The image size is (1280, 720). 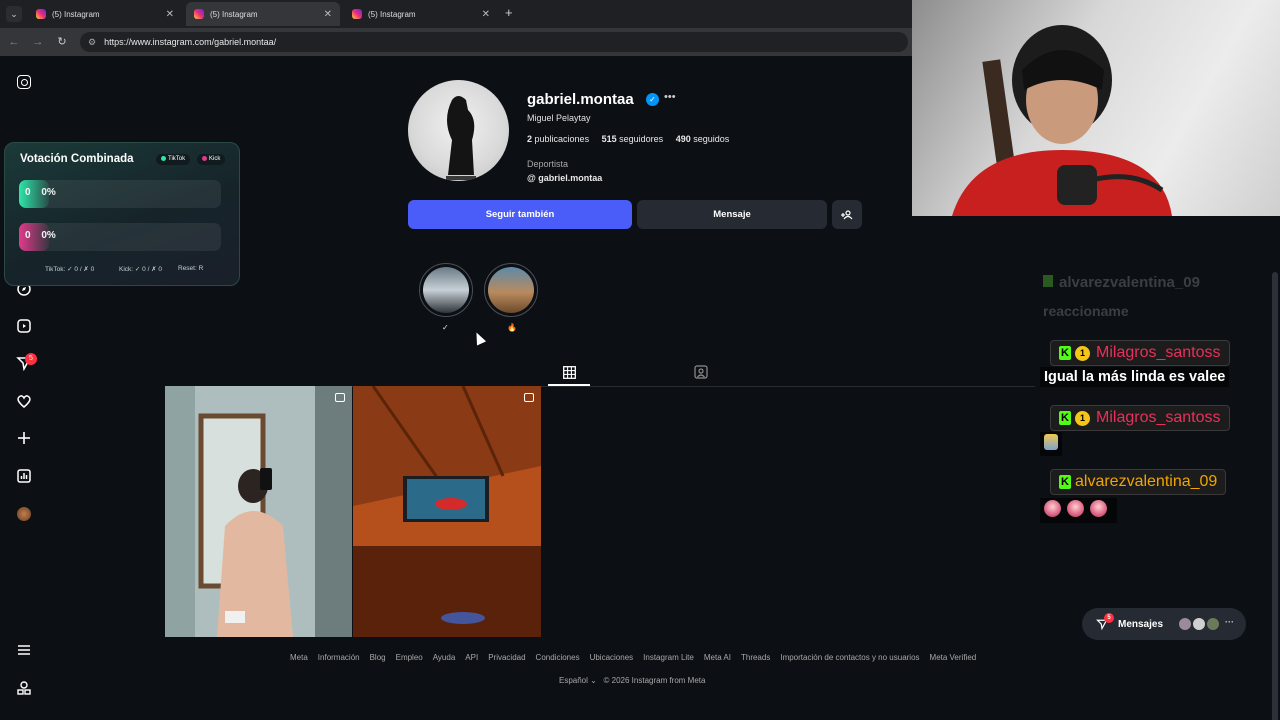 What do you see at coordinates (120, 194) in the screenshot?
I see `vote-bar-yes: 0 0%` at bounding box center [120, 194].